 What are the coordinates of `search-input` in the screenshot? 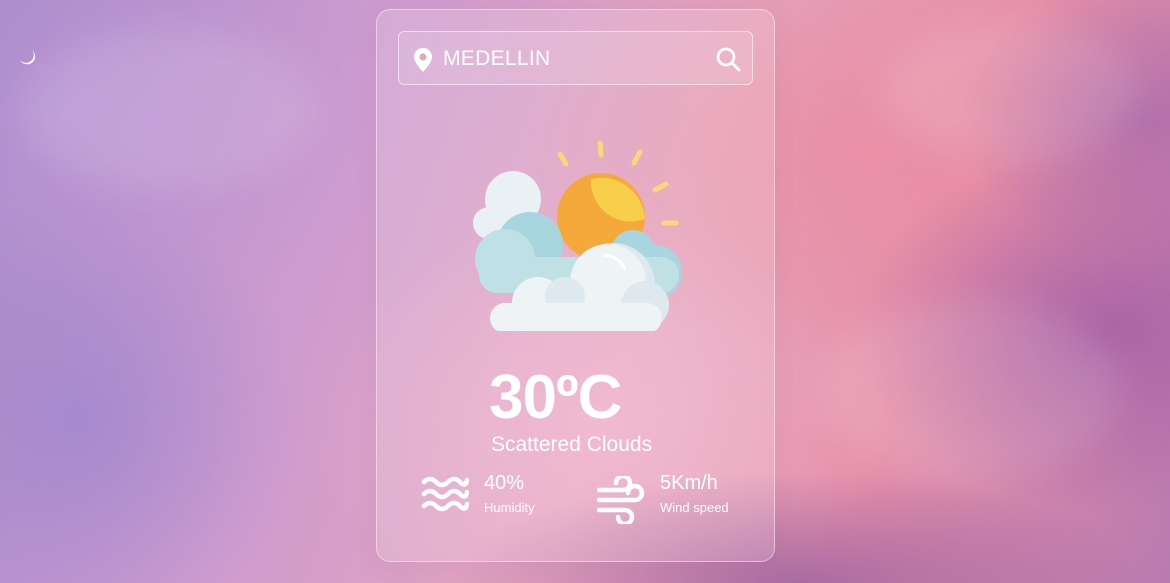 It's located at (573, 59).